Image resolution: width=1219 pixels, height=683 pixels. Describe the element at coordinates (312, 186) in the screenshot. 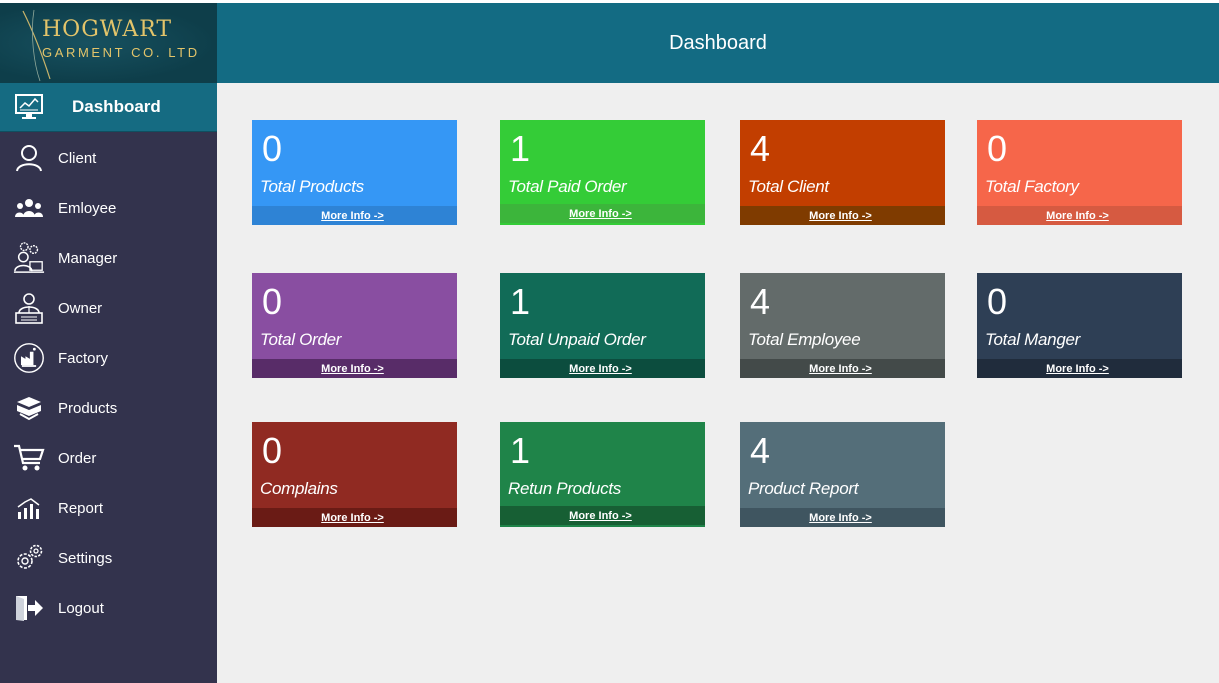

I see `stat-label: Total Products` at that location.